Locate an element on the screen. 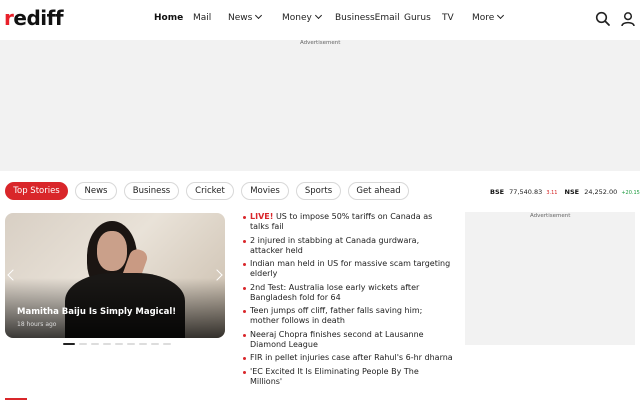  nav-money: Money is located at coordinates (302, 17).